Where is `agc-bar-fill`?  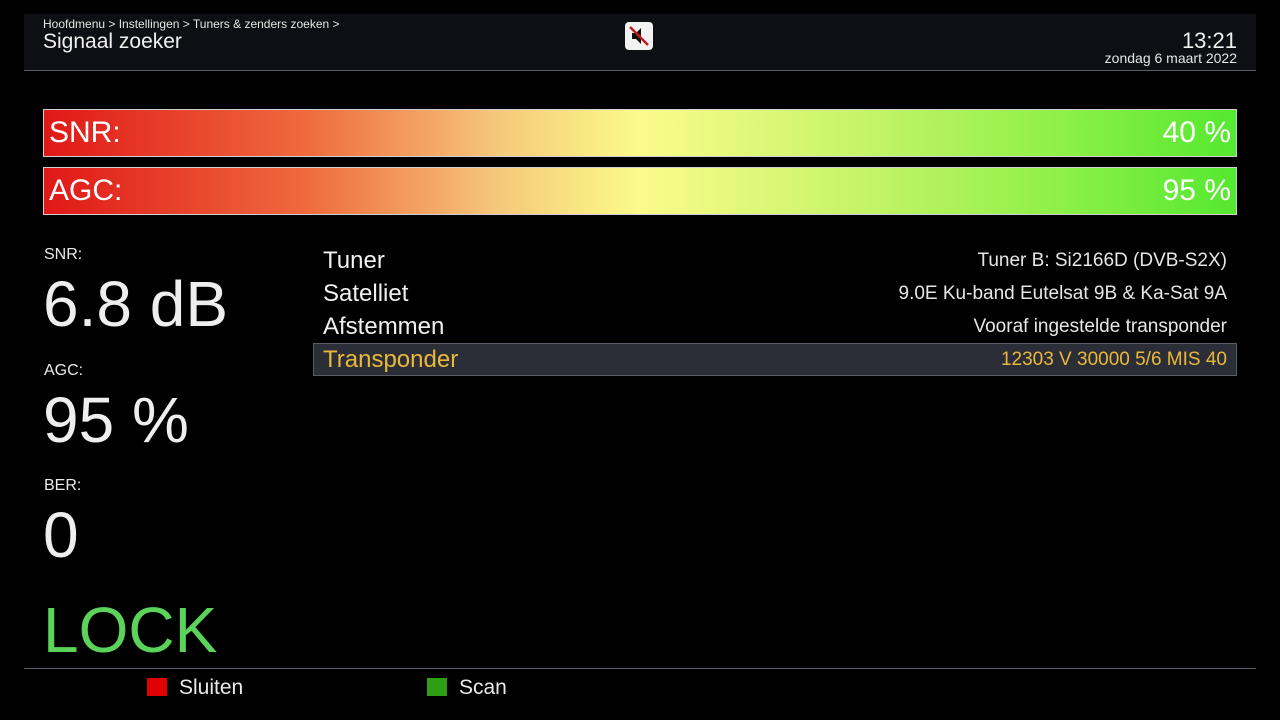 agc-bar-fill is located at coordinates (640, 191).